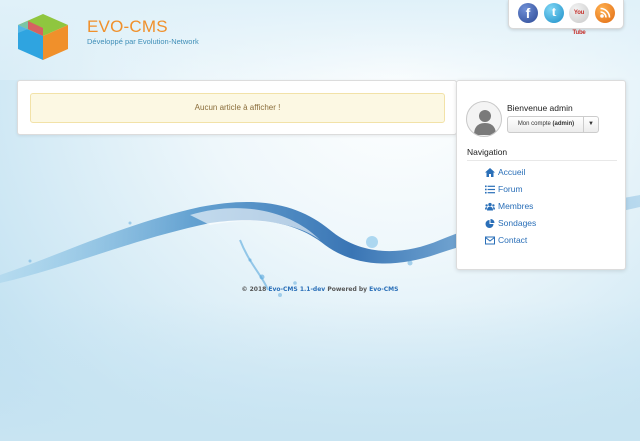  Describe the element at coordinates (512, 172) in the screenshot. I see `nav-item-label: Accueil` at that location.